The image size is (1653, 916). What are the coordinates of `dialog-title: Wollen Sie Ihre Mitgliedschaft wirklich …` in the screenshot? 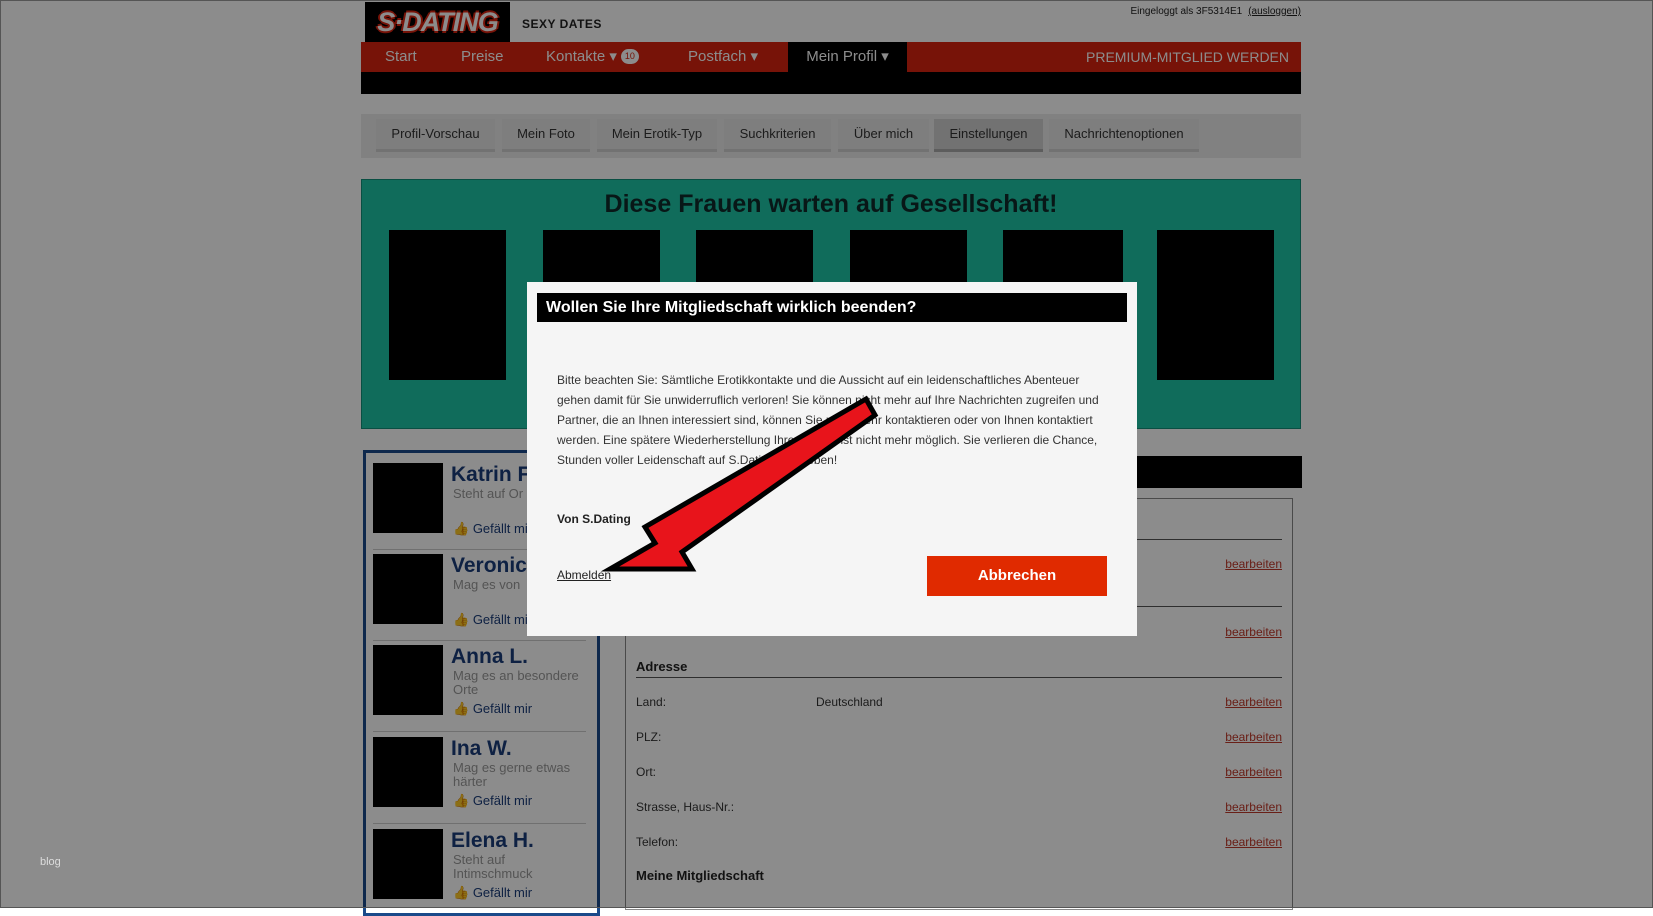 It's located at (832, 307).